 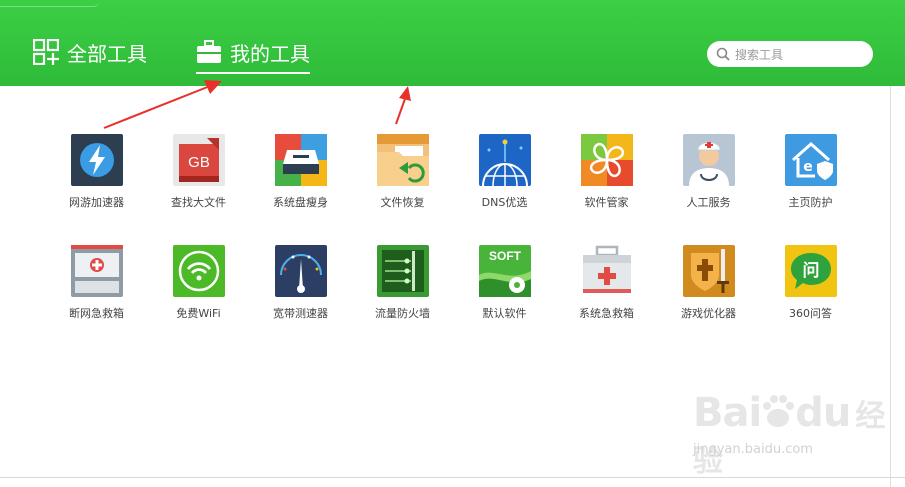 What do you see at coordinates (402, 271) in the screenshot?
I see `firewall-icon` at bounding box center [402, 271].